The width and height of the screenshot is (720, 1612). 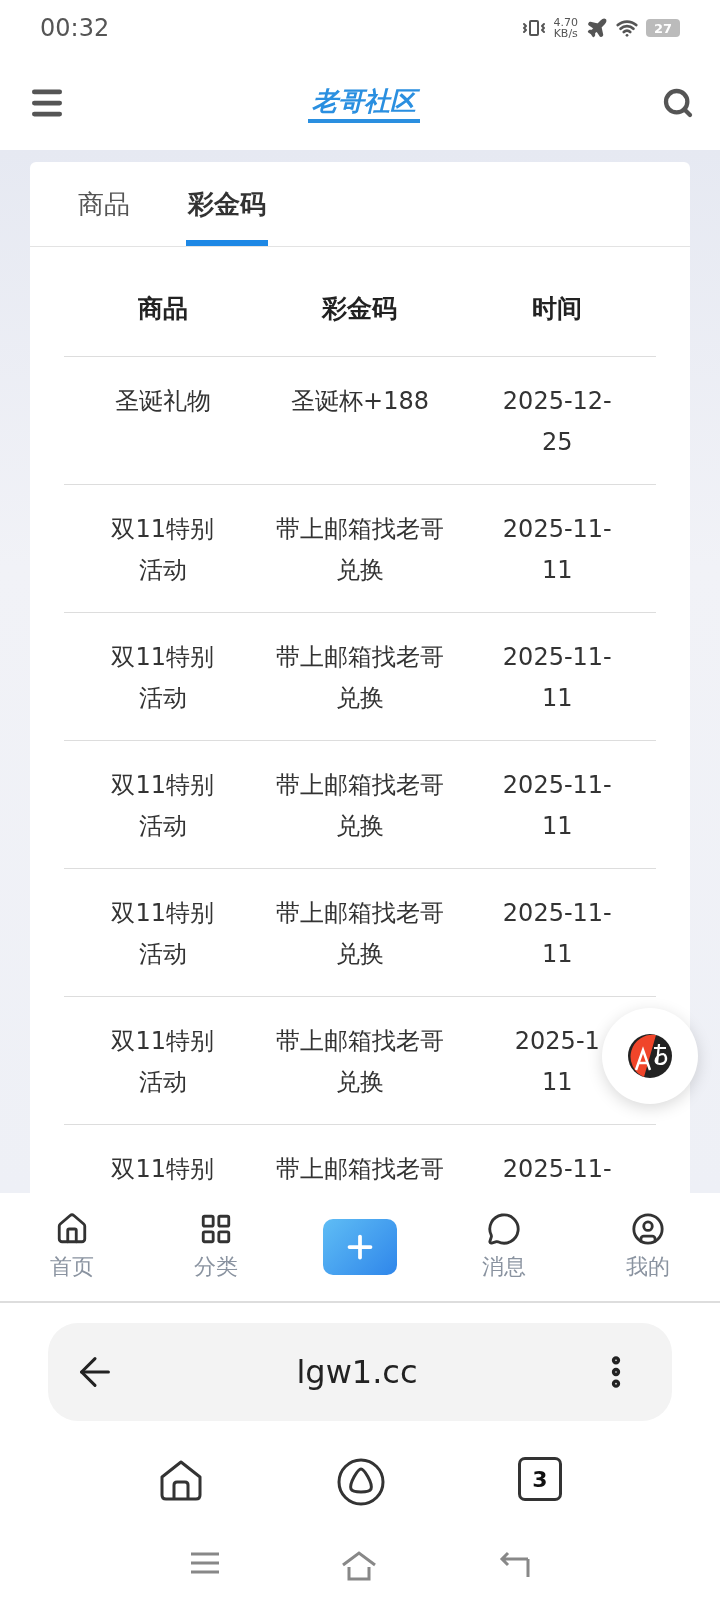 I want to click on nav-label: 首页, so click(x=72, y=1267).